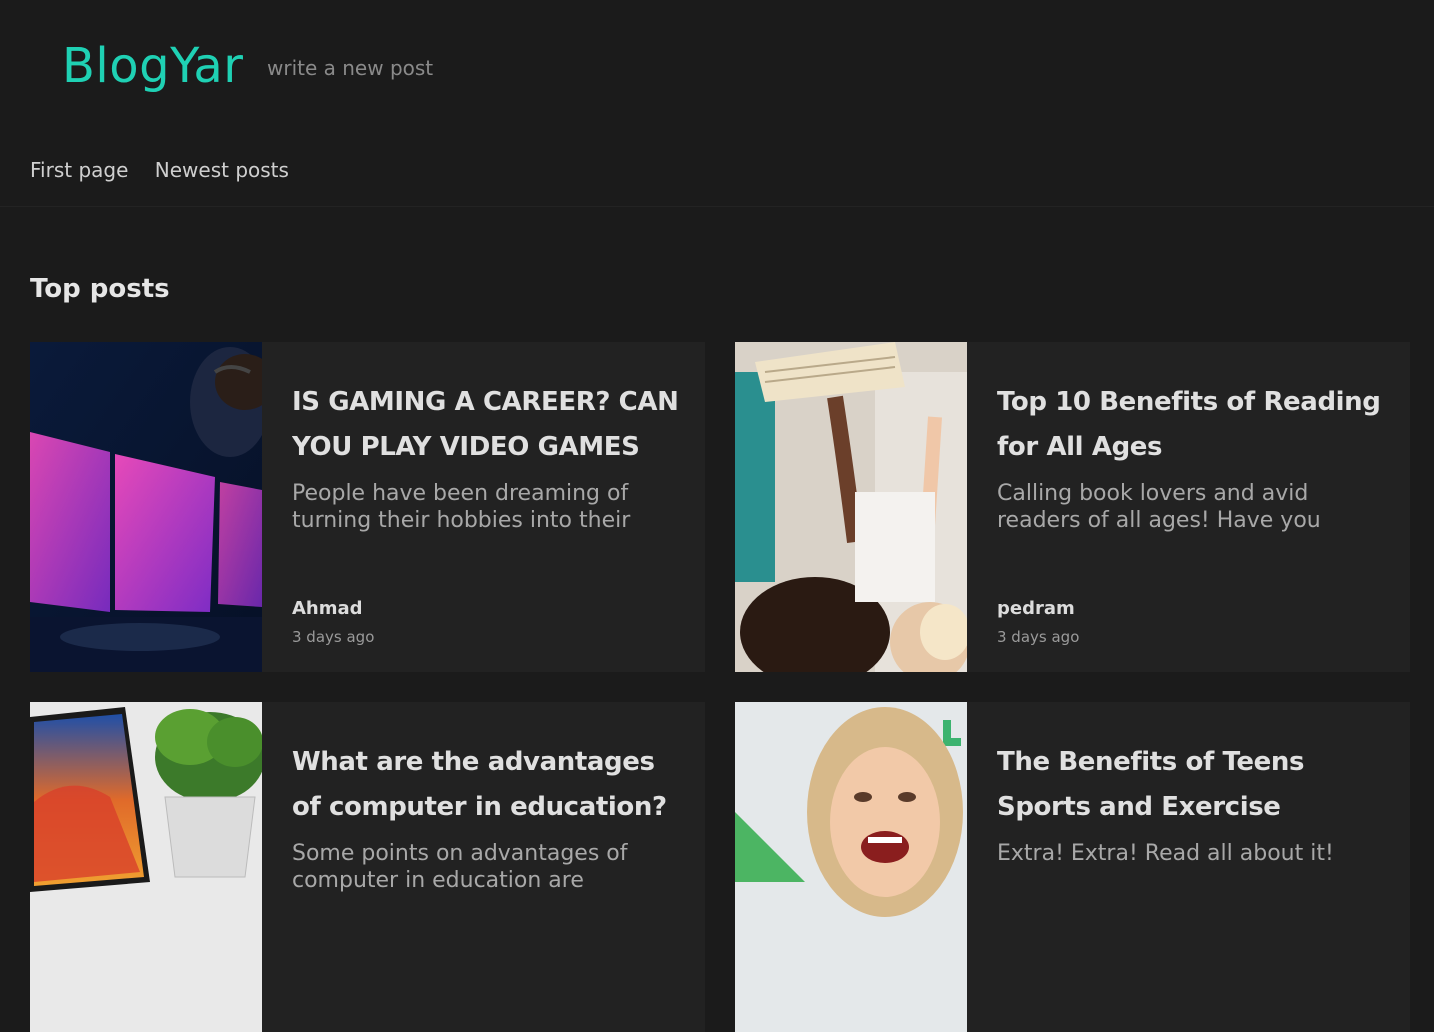  Describe the element at coordinates (222, 170) in the screenshot. I see `nav-newest-posts: Newest posts` at that location.